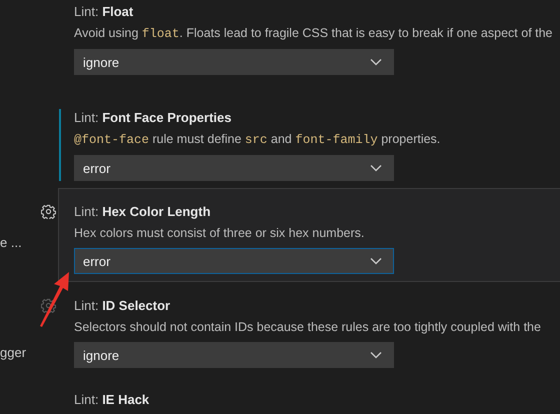 Image resolution: width=560 pixels, height=414 pixels. What do you see at coordinates (13, 352) in the screenshot?
I see `sidebar-item: gger` at bounding box center [13, 352].